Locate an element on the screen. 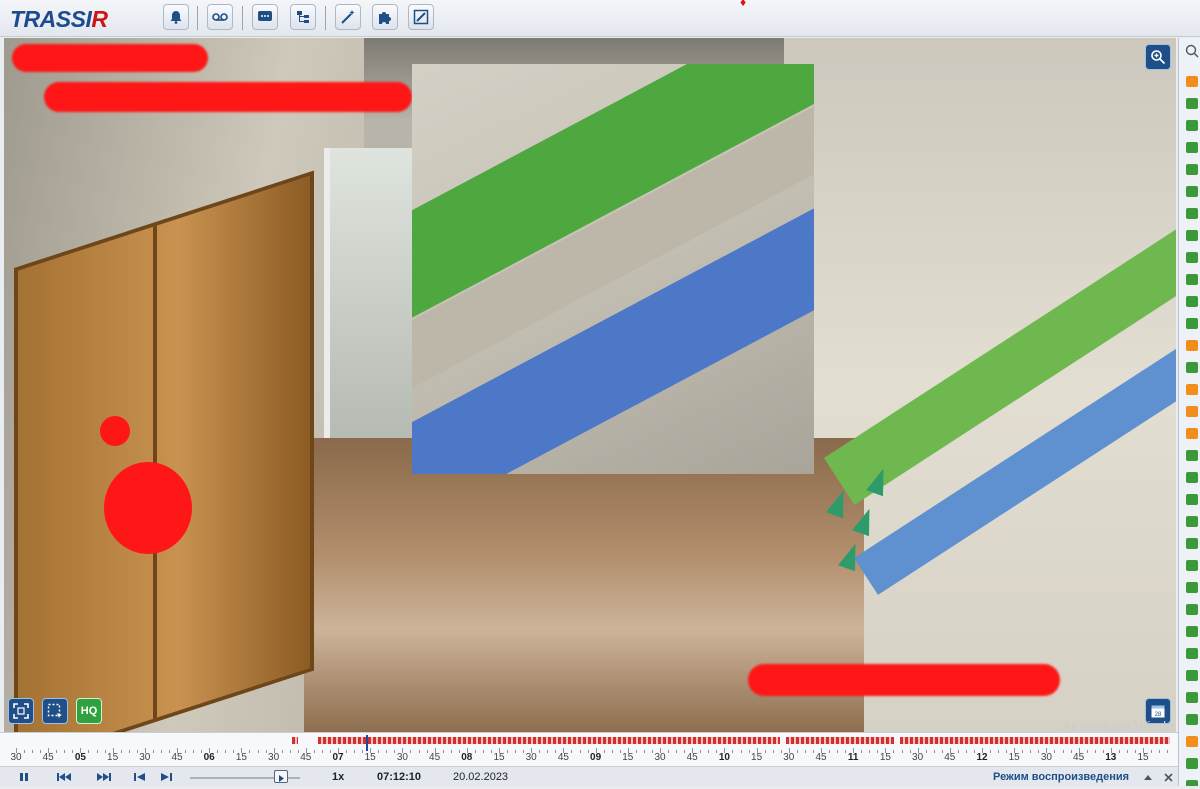  skip-forward-button is located at coordinates (104, 777).